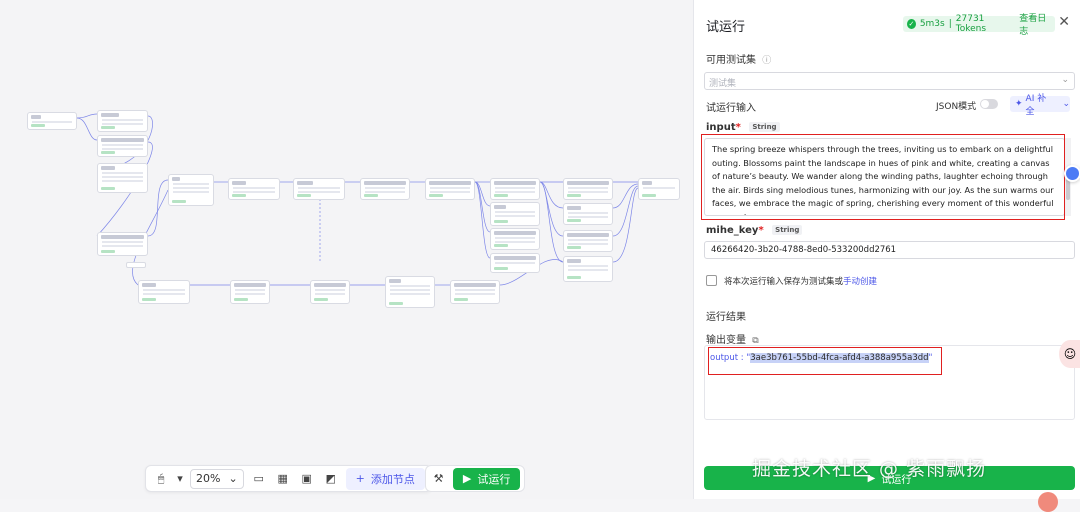 This screenshot has height=512, width=1080. What do you see at coordinates (467, 478) in the screenshot?
I see `play-icon: ▶` at bounding box center [467, 478].